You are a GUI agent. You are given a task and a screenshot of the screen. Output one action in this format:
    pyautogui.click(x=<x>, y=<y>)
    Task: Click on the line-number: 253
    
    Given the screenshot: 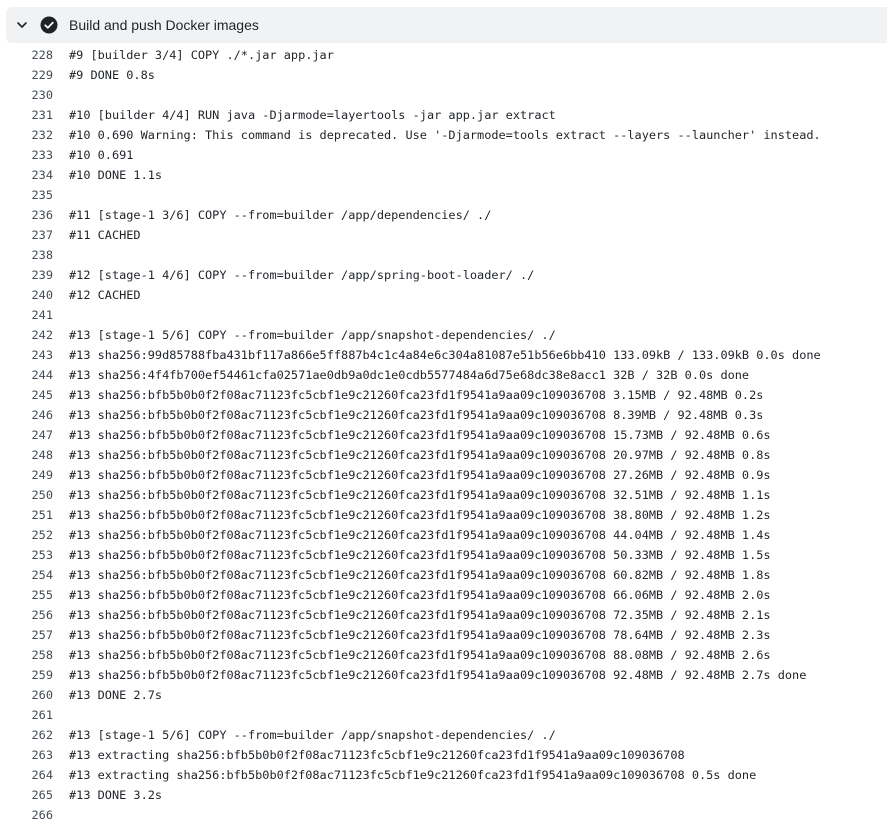 What is the action you would take?
    pyautogui.click(x=26, y=555)
    